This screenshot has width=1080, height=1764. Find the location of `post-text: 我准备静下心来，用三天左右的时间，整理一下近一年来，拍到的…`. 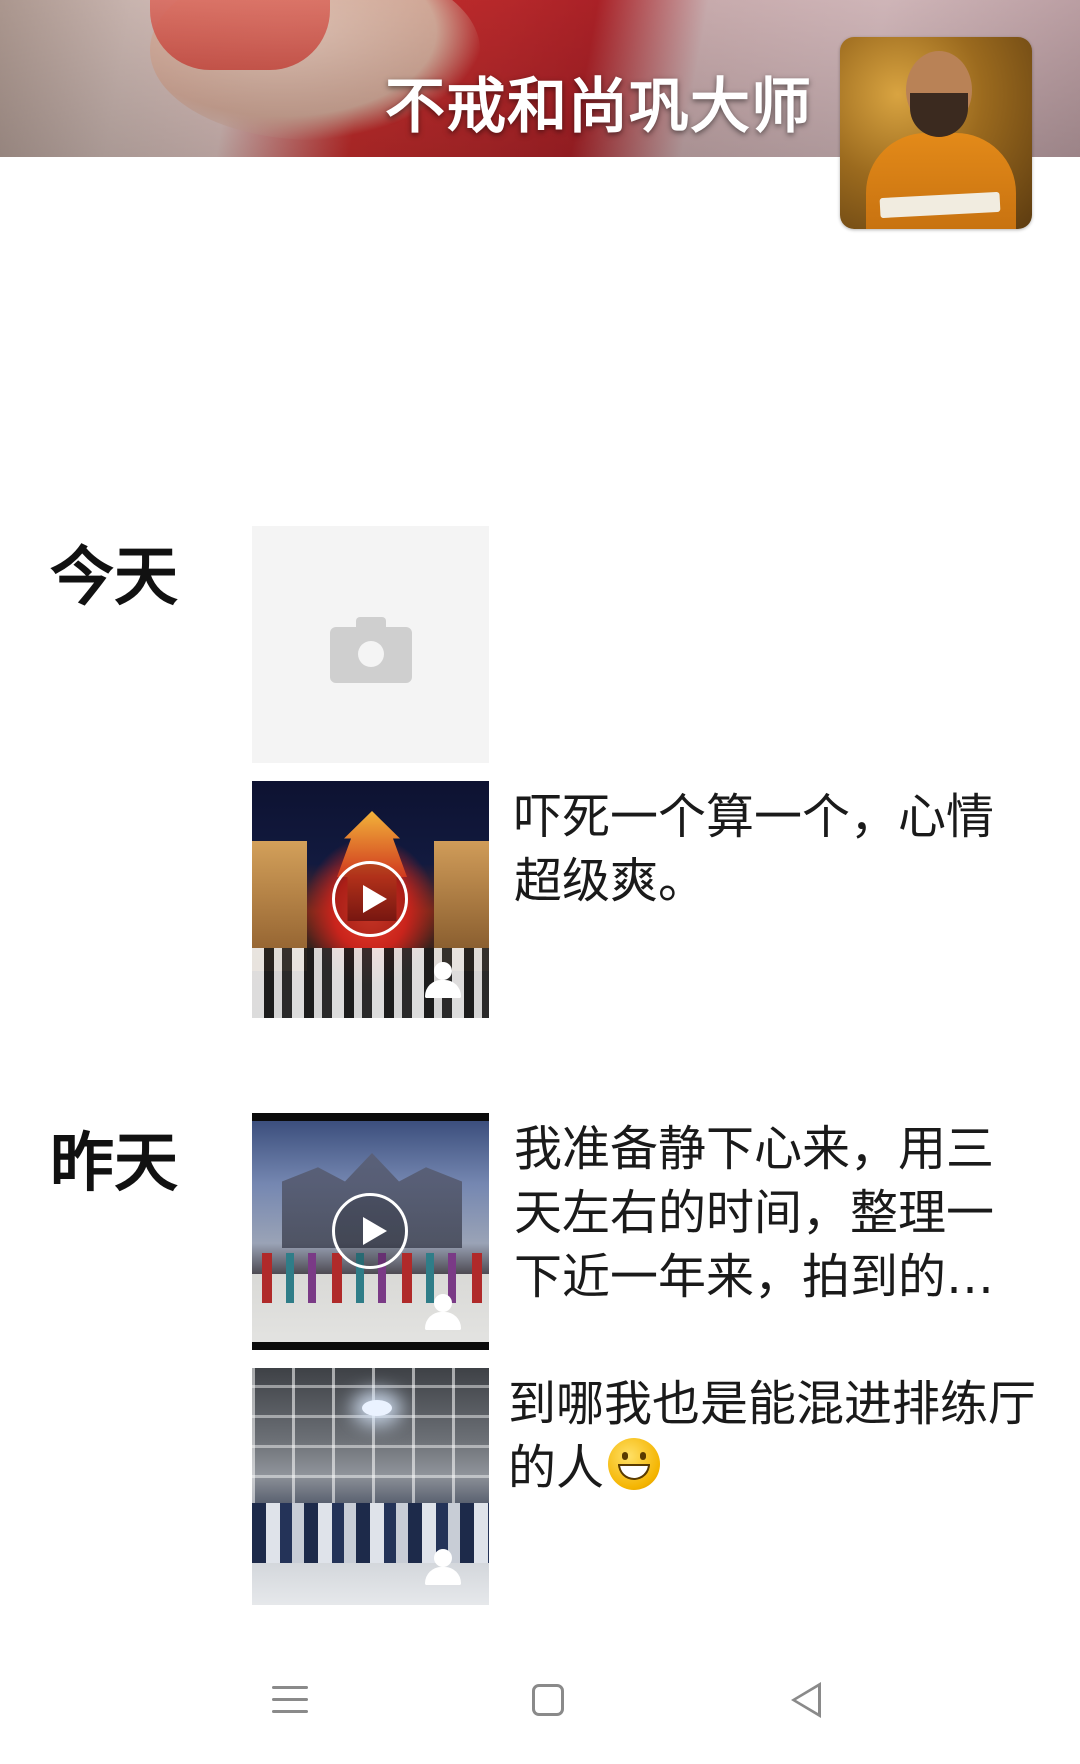

post-text: 我准备静下心来，用三天左右的时间，整理一下近一年来，拍到的… is located at coordinates (776, 1213).